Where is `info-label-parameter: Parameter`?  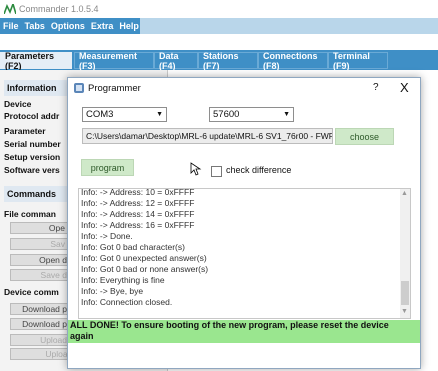
info-label-parameter: Parameter is located at coordinates (25, 131).